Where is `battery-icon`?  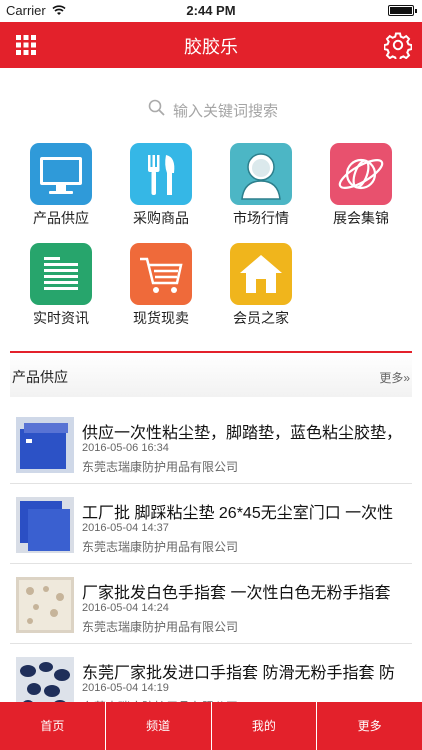
battery-icon is located at coordinates (402, 10).